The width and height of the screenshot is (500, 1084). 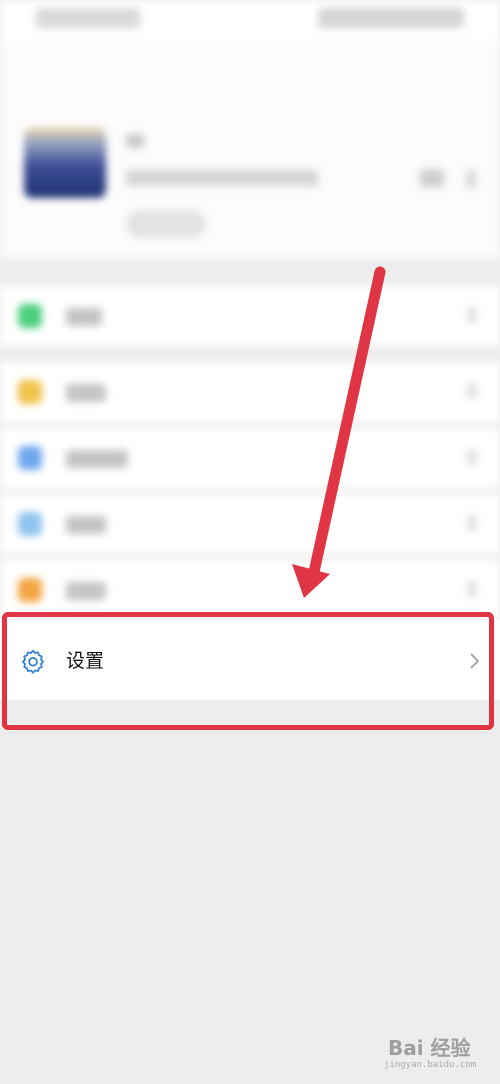 I want to click on annotation-arrow, so click(x=339, y=432).